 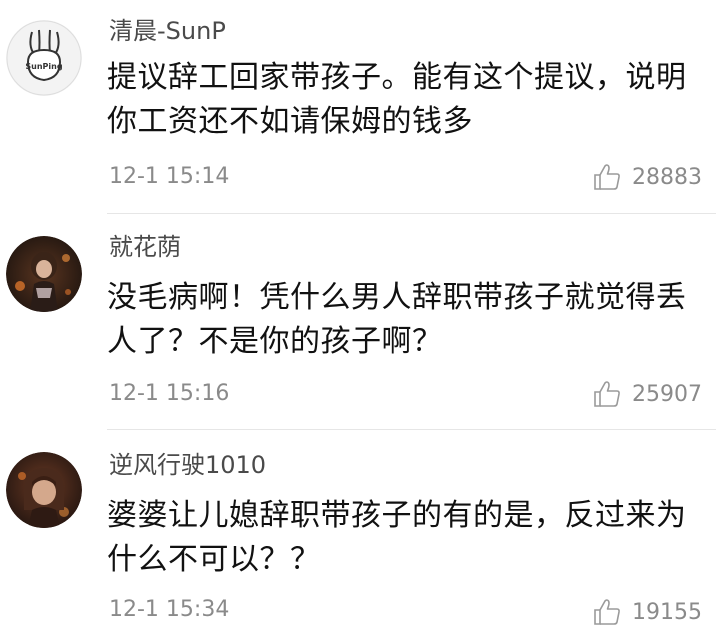 I want to click on timestamp: 12-1 15:16, so click(x=169, y=393).